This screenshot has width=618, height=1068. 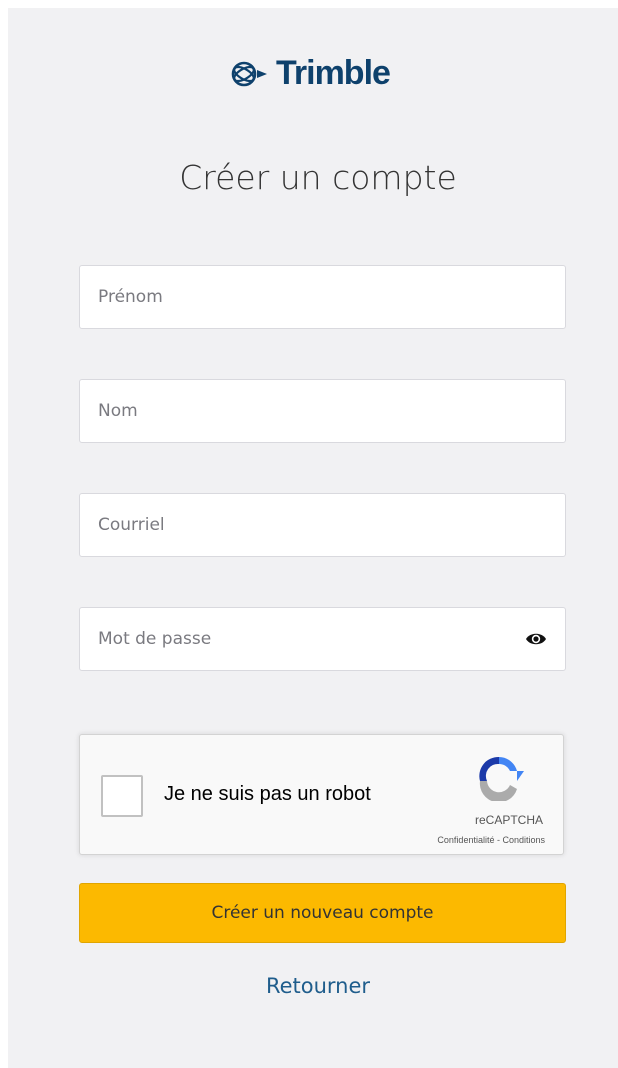 I want to click on password-input, so click(x=322, y=639).